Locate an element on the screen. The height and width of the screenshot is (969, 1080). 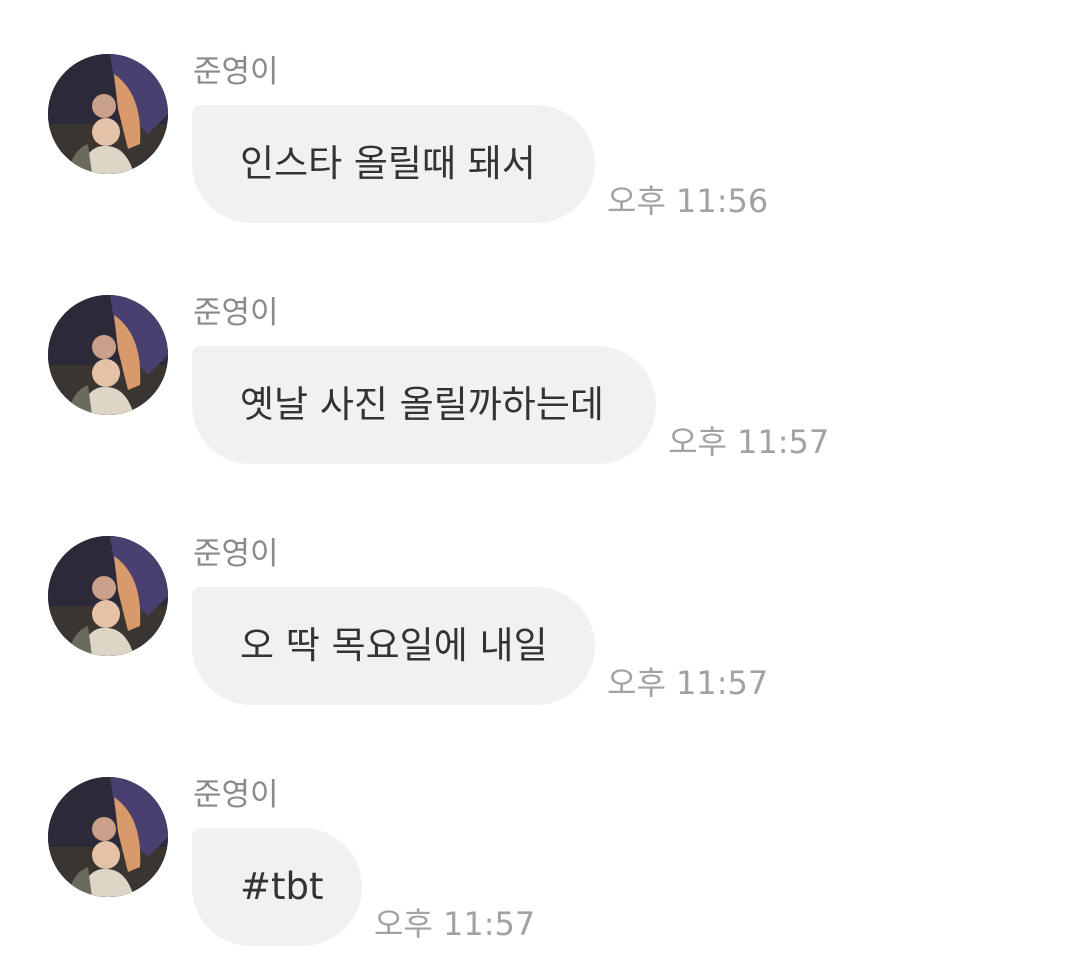
message-text: 옛날 사진 올릴까하는데 is located at coordinates (422, 404).